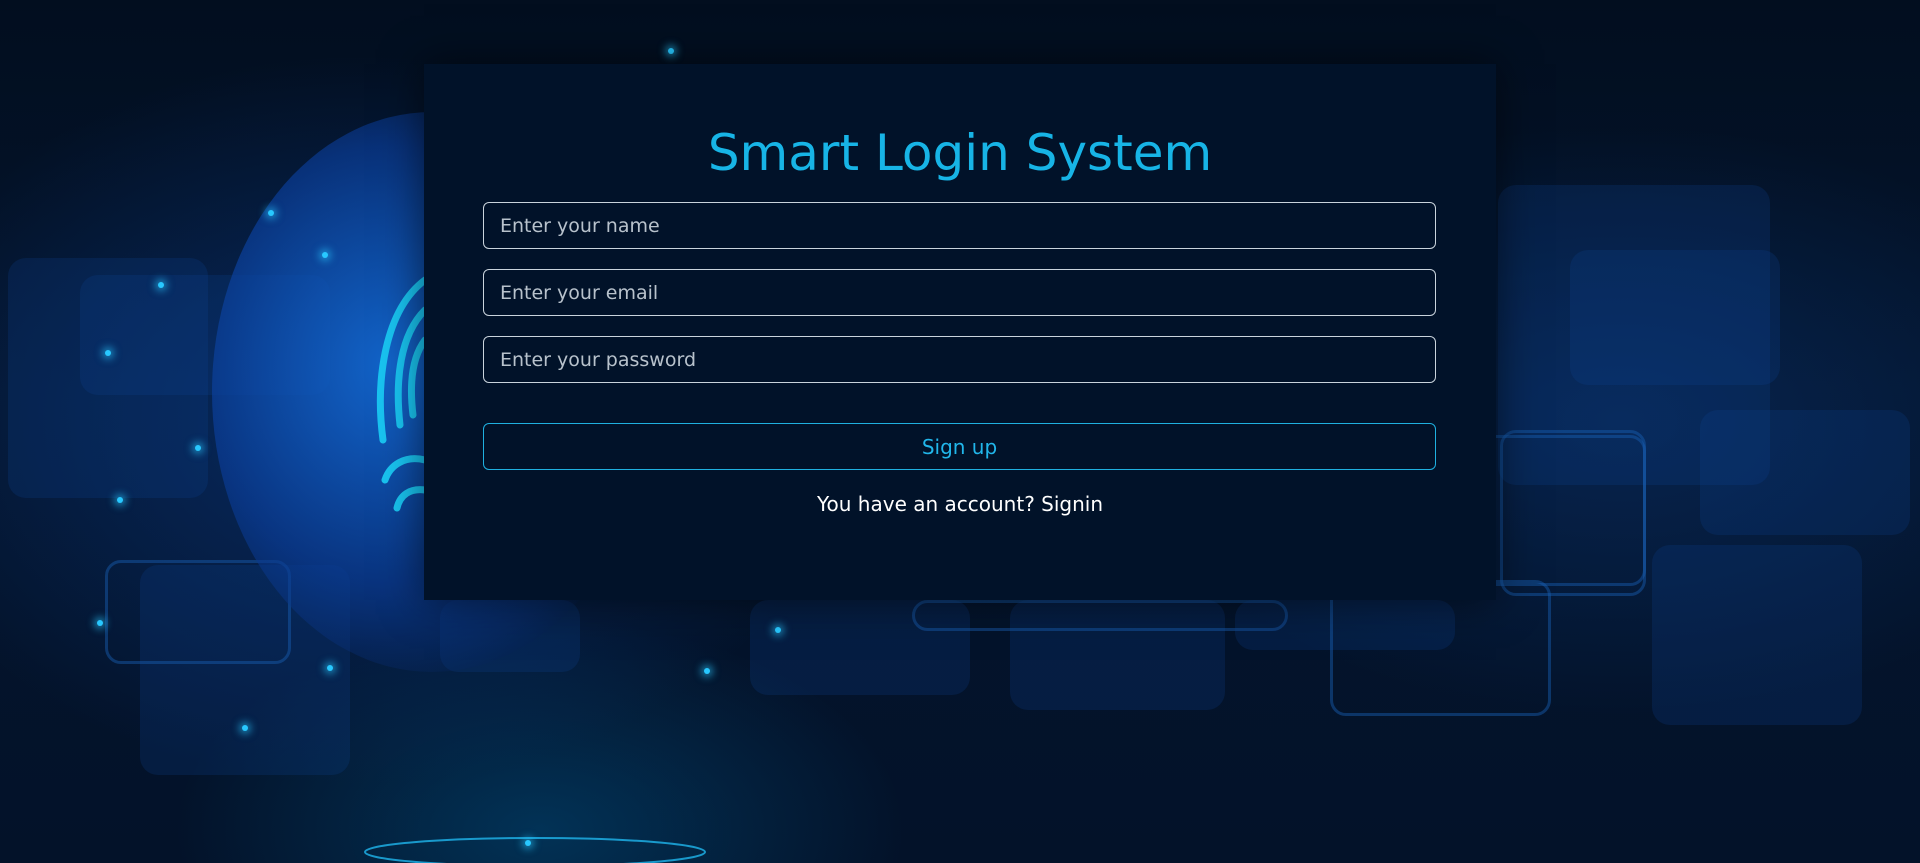 The width and height of the screenshot is (1920, 863). I want to click on page-title: Smart Login System, so click(960, 153).